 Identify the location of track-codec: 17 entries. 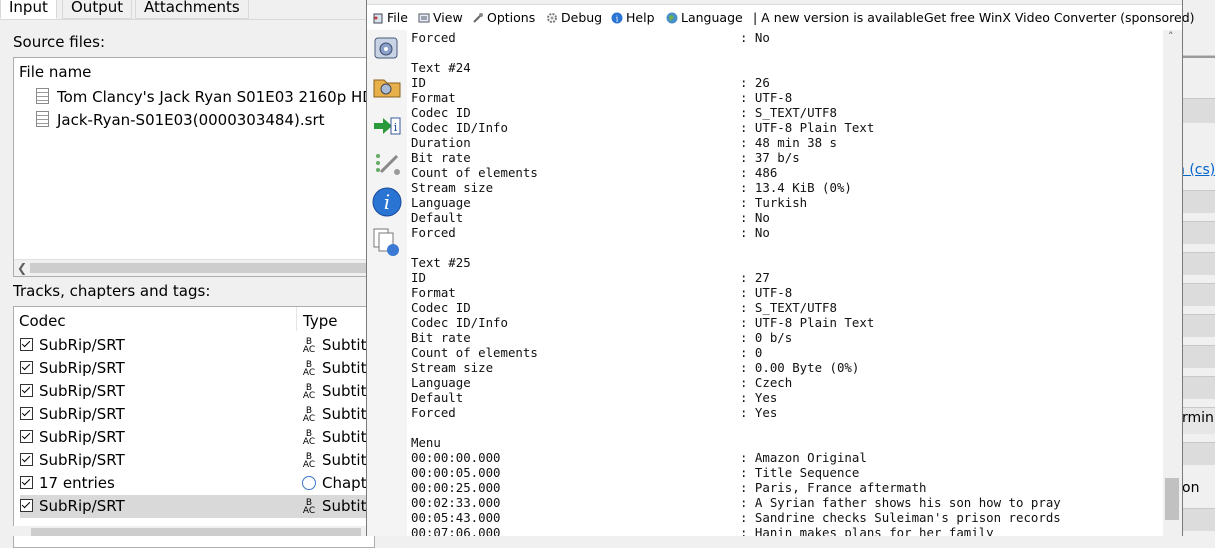
(77, 483).